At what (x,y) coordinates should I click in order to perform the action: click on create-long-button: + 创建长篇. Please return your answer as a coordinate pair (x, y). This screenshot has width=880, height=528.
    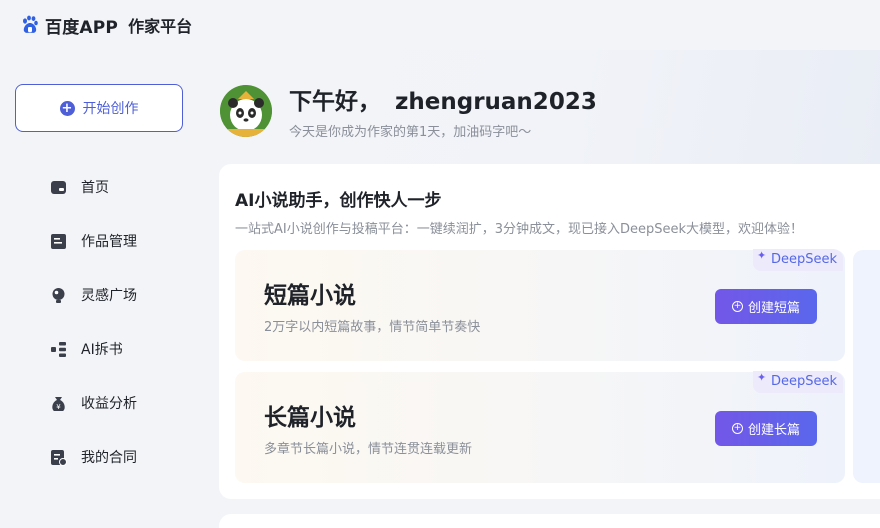
    Looking at the image, I should click on (766, 428).